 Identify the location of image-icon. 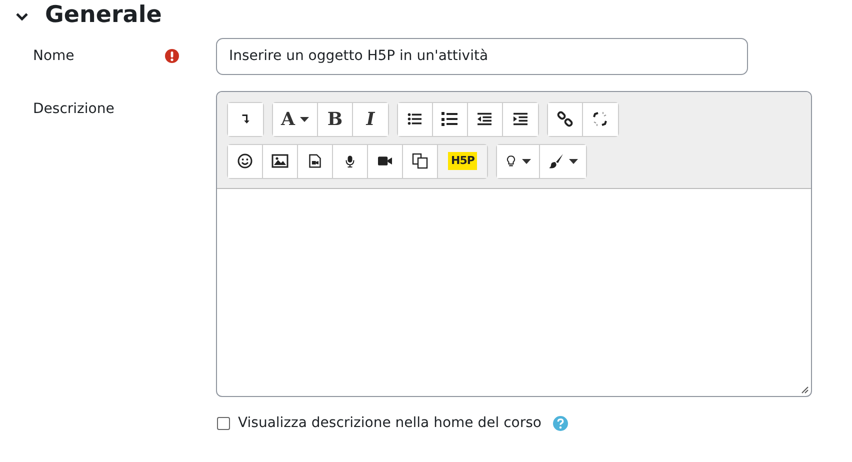
(280, 161).